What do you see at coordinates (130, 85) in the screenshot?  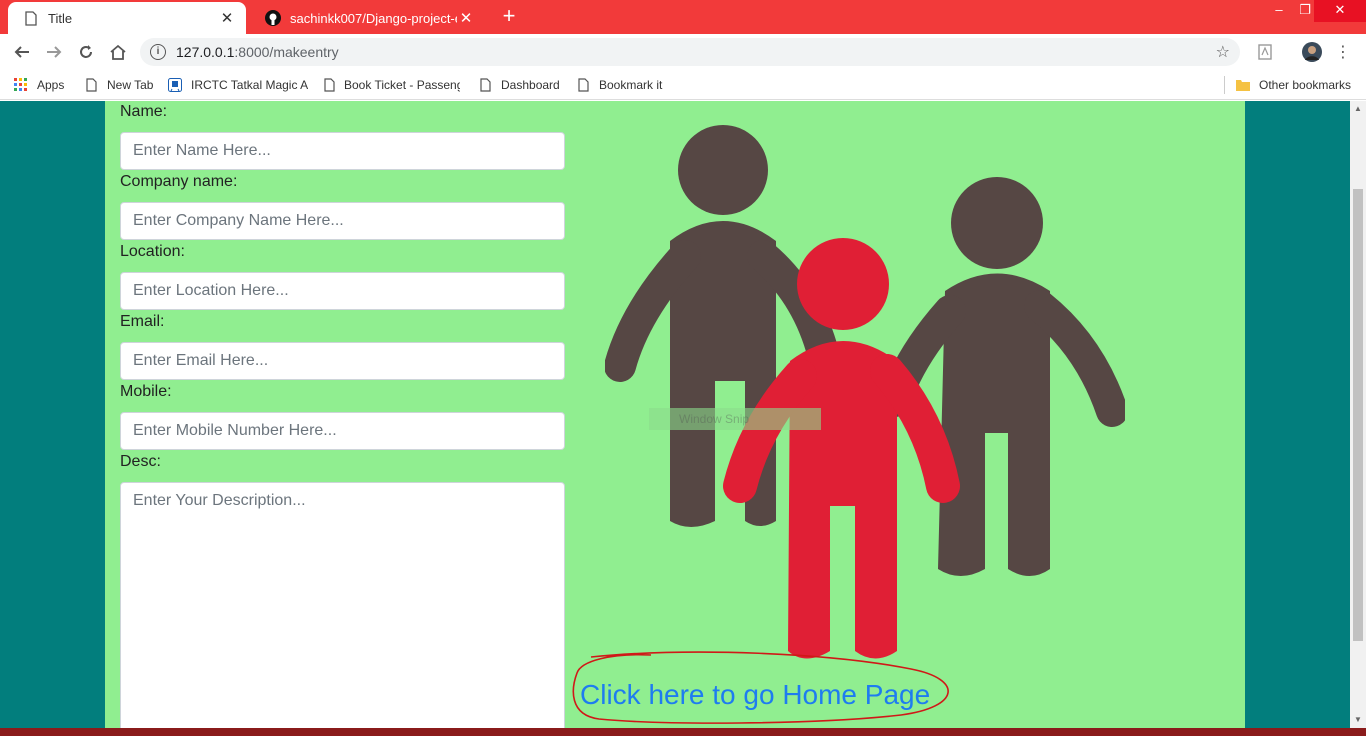 I see `bookmark-label: New Tab` at bounding box center [130, 85].